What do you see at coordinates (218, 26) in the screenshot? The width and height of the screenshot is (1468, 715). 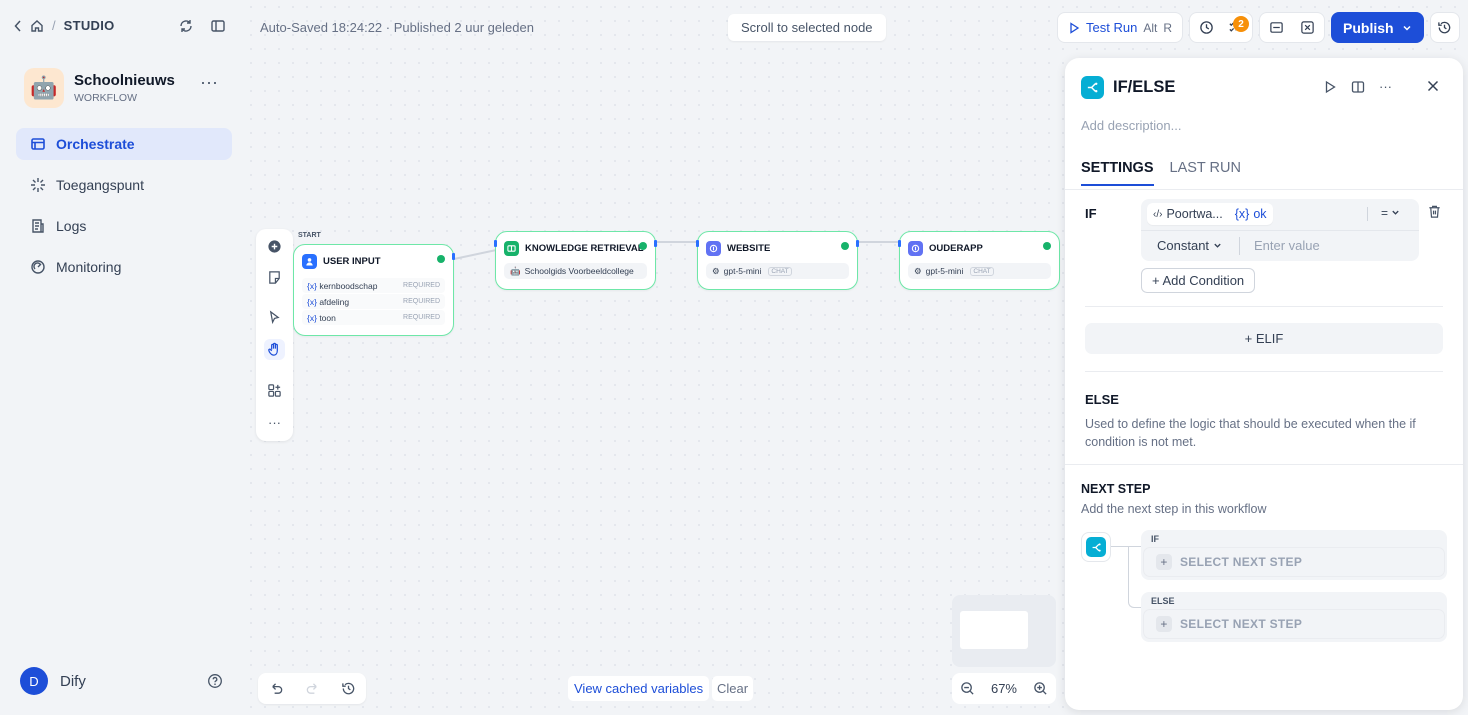 I see `sidebar-toggle-icon` at bounding box center [218, 26].